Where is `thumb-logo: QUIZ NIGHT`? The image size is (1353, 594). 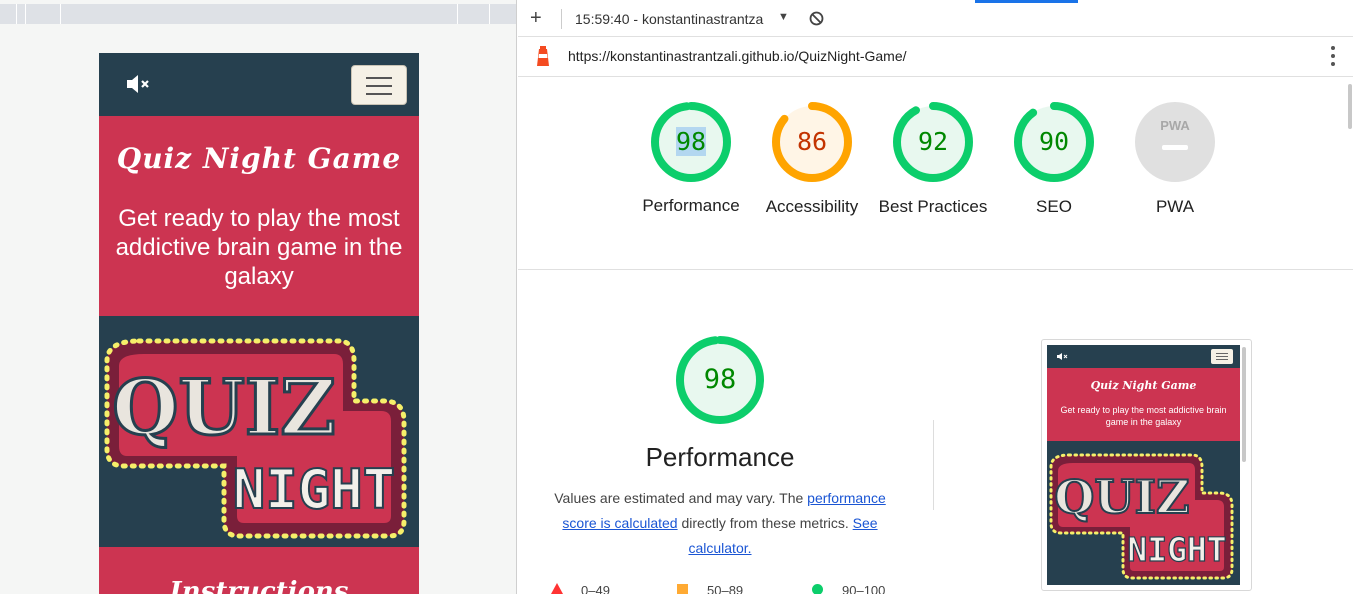
thumb-logo: QUIZ NIGHT is located at coordinates (1143, 513).